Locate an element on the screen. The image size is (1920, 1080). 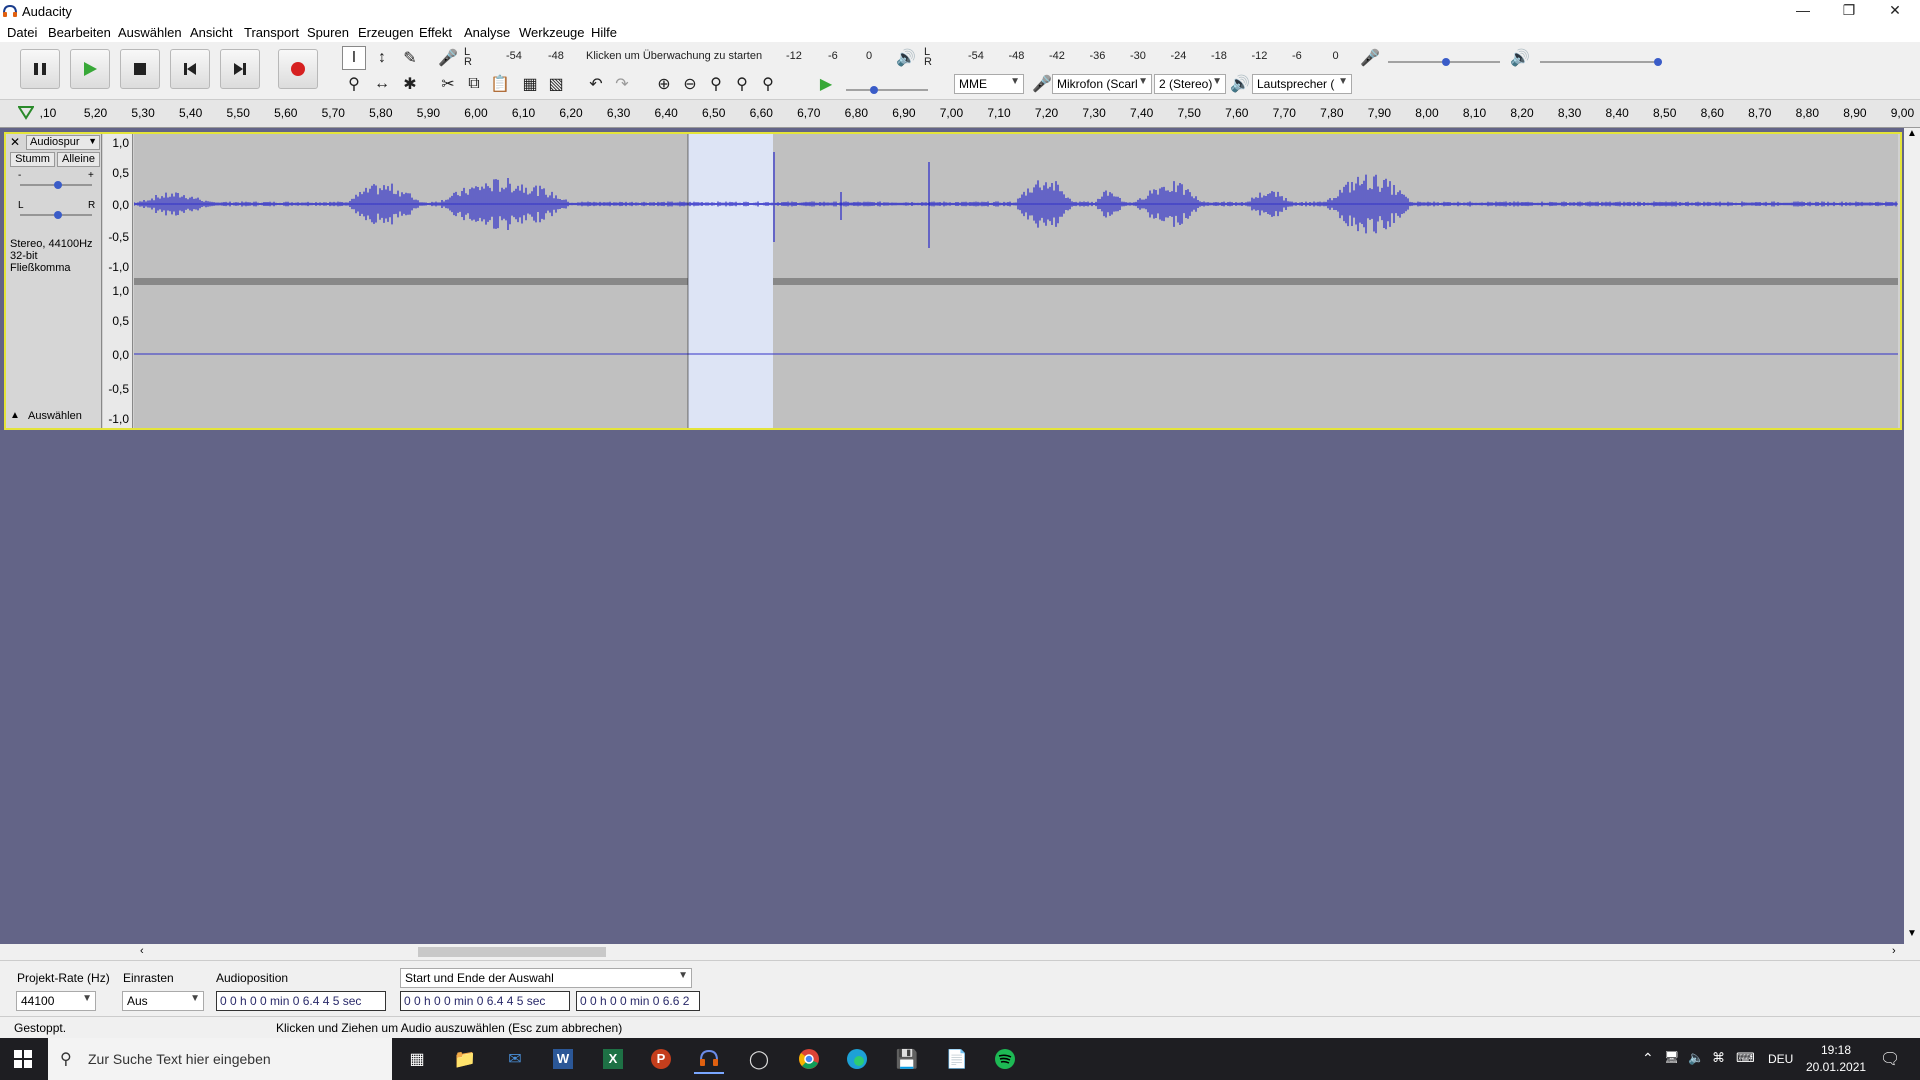
playback-device-select: Lautsprecher (▼ is located at coordinates (1302, 84).